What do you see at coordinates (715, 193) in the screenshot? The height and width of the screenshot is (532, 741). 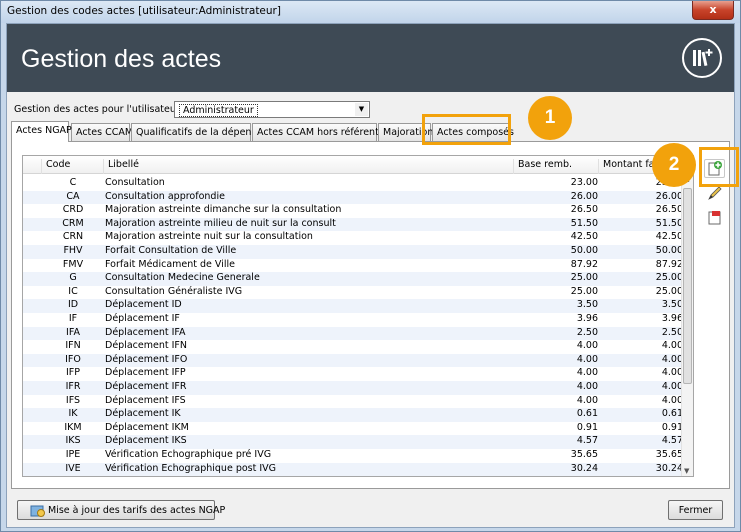 I see `edit-pencil-icon` at bounding box center [715, 193].